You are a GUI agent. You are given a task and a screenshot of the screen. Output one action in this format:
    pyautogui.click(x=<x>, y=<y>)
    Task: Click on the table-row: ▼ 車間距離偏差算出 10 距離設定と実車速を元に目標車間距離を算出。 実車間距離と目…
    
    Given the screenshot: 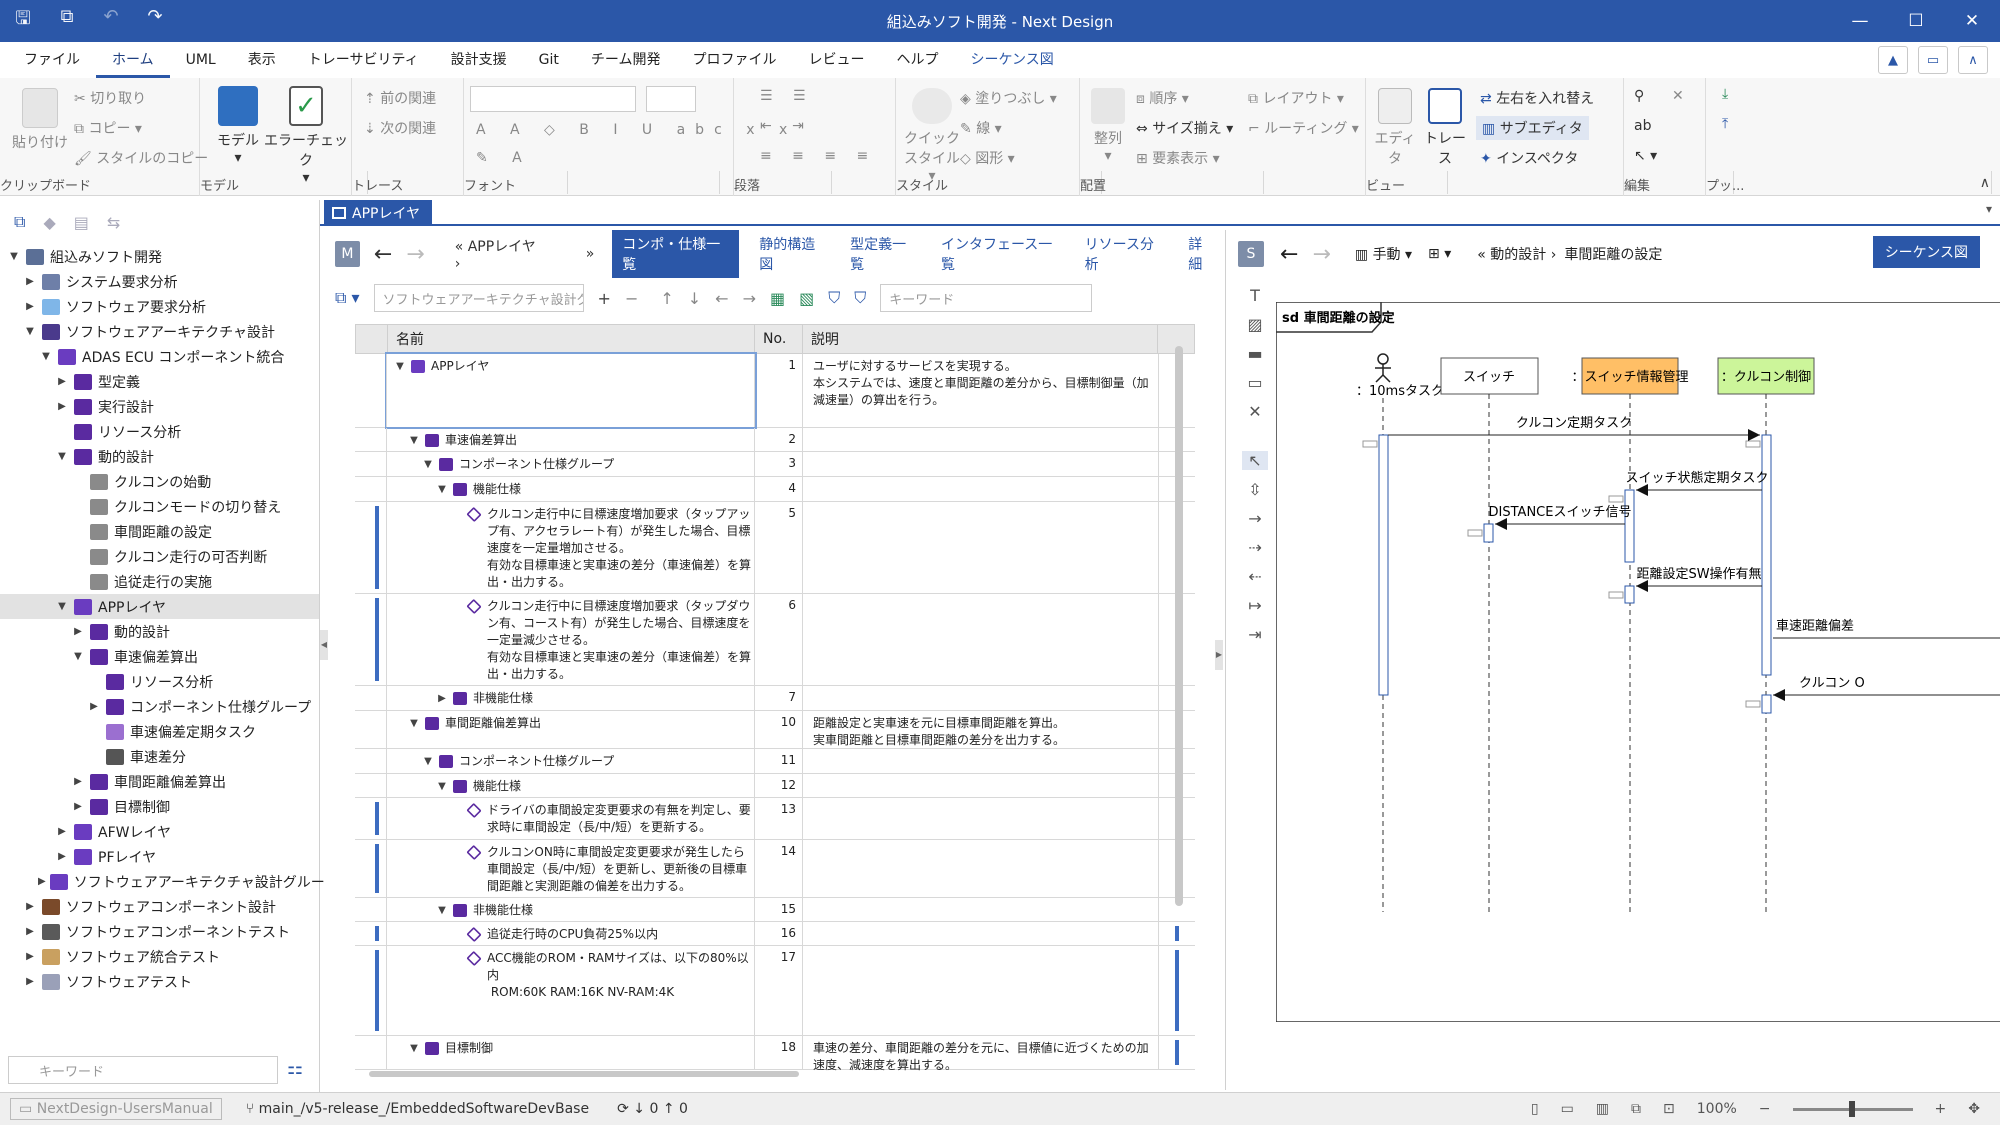 What is the action you would take?
    pyautogui.click(x=775, y=730)
    